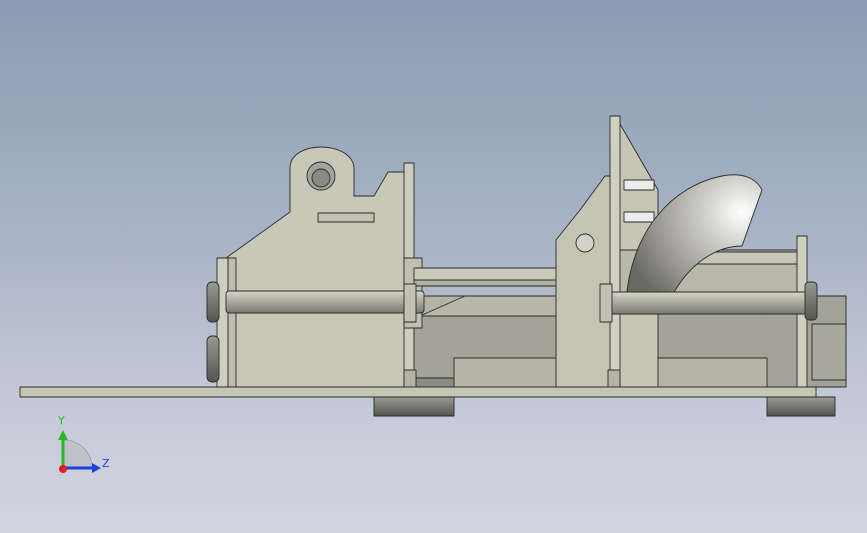 The height and width of the screenshot is (533, 867). What do you see at coordinates (410, 378) in the screenshot?
I see `mid-pad` at bounding box center [410, 378].